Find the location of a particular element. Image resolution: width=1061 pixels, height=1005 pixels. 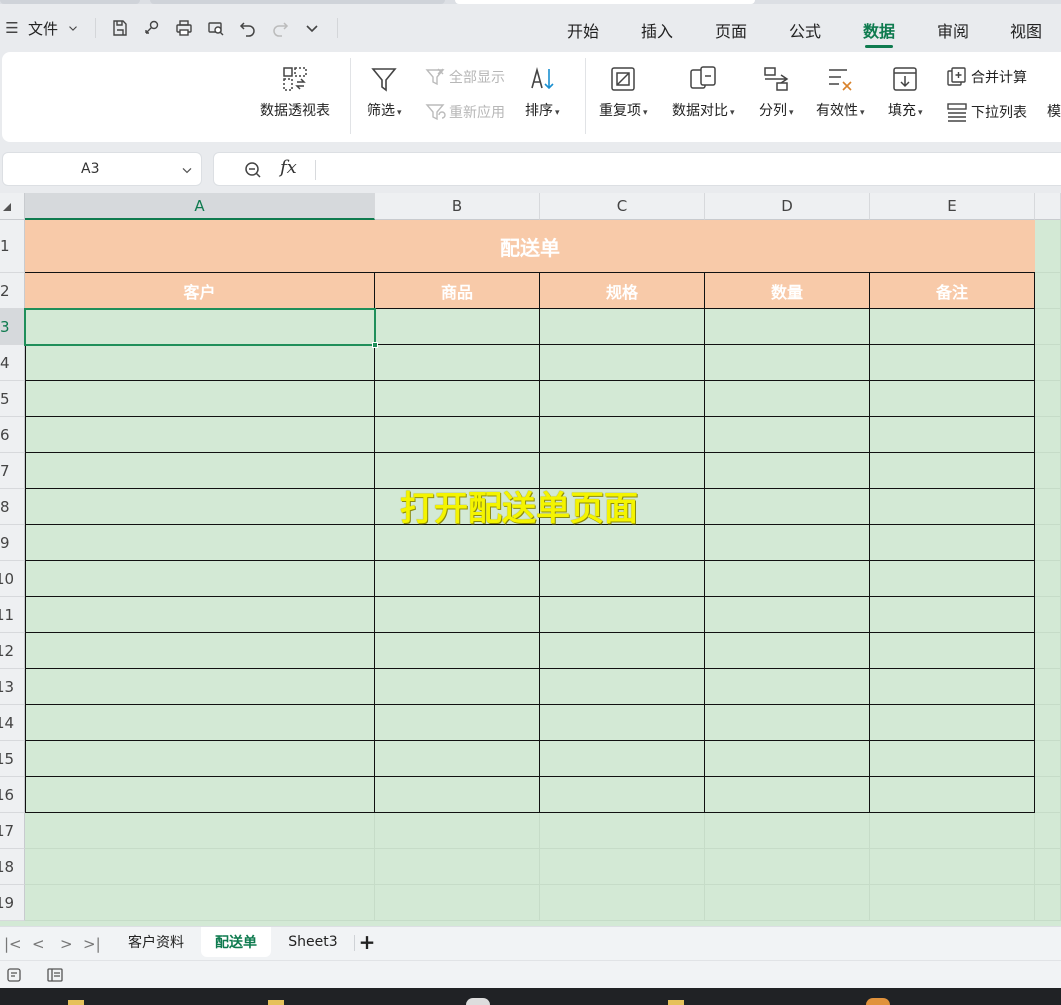

next-sheet-icon: > is located at coordinates (66, 944).